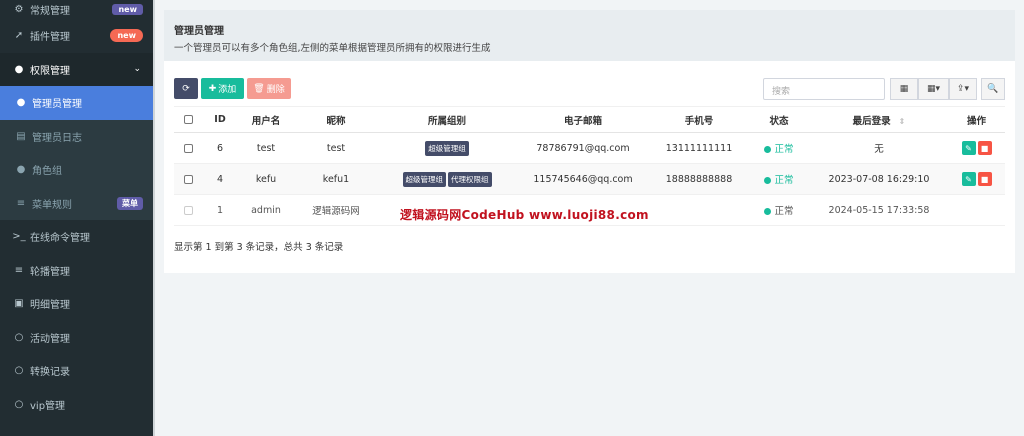 The height and width of the screenshot is (436, 1024). Describe the element at coordinates (976, 119) in the screenshot. I see `column-header: 操作` at that location.